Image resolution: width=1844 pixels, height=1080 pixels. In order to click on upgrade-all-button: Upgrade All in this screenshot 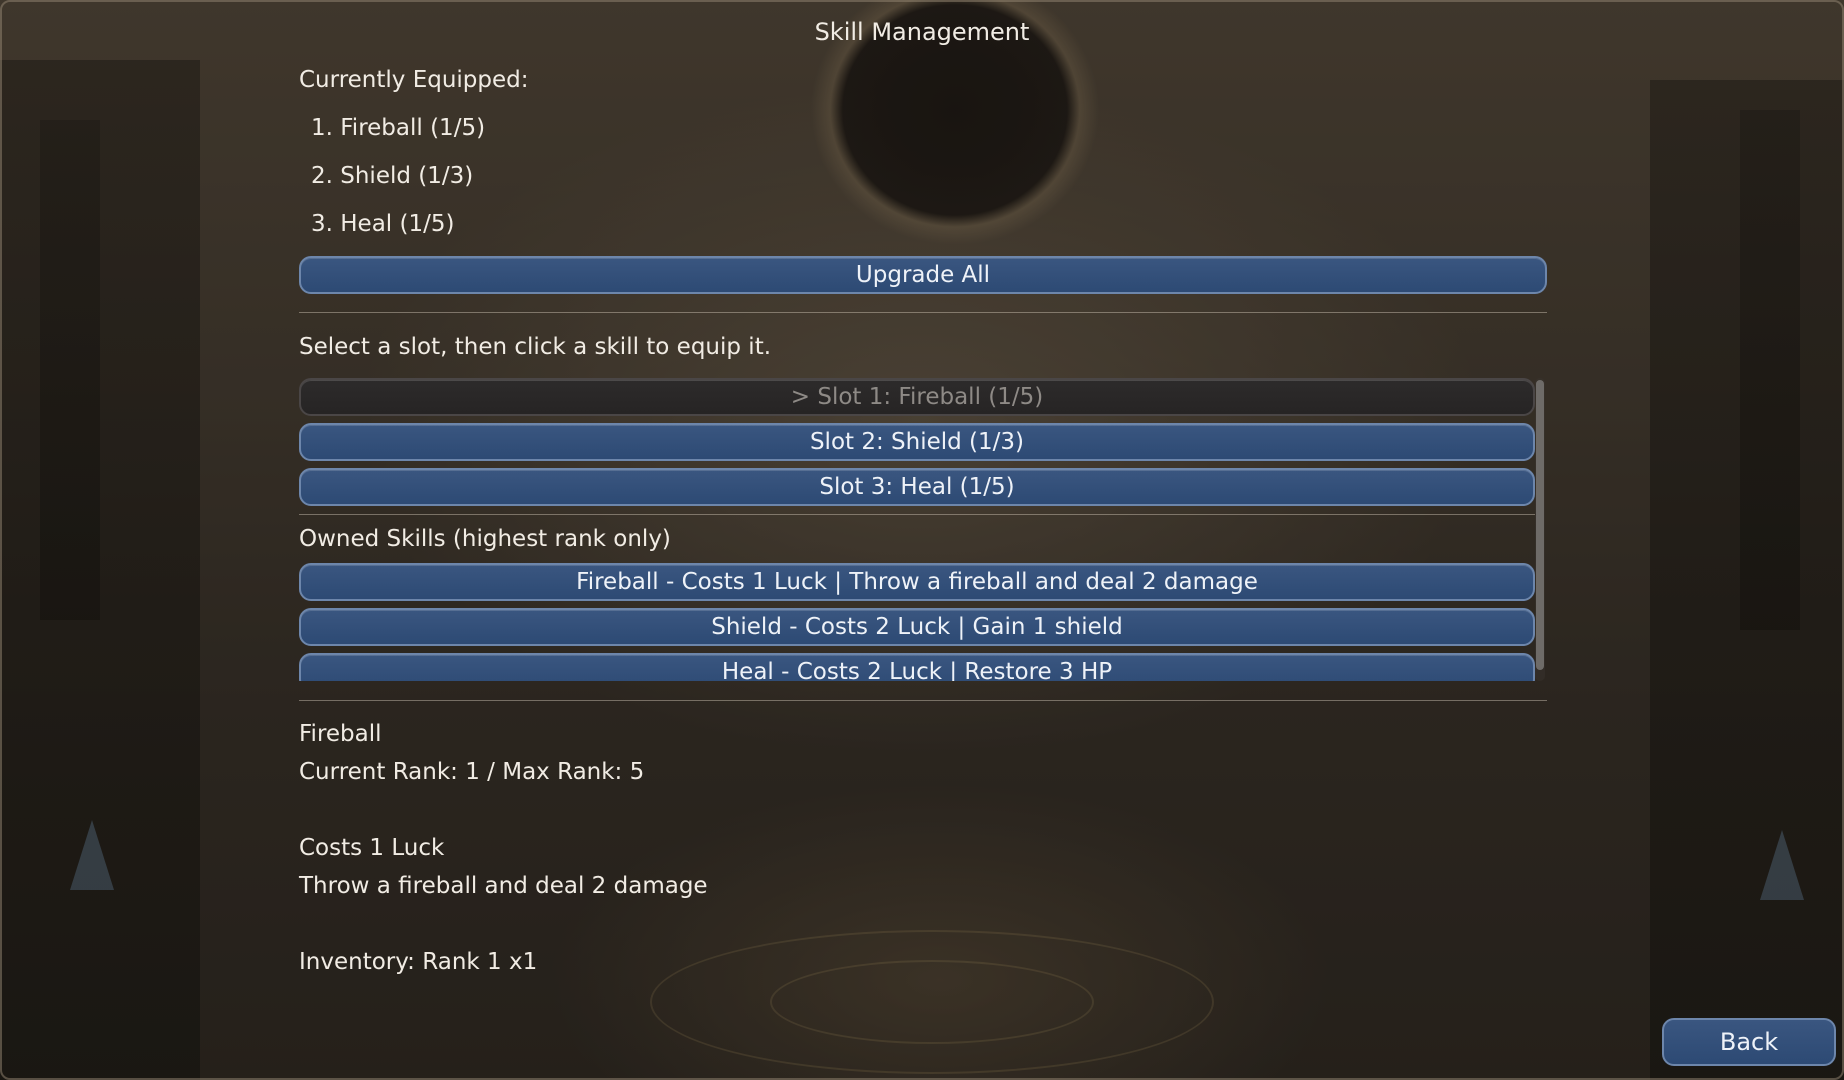, I will do `click(923, 275)`.